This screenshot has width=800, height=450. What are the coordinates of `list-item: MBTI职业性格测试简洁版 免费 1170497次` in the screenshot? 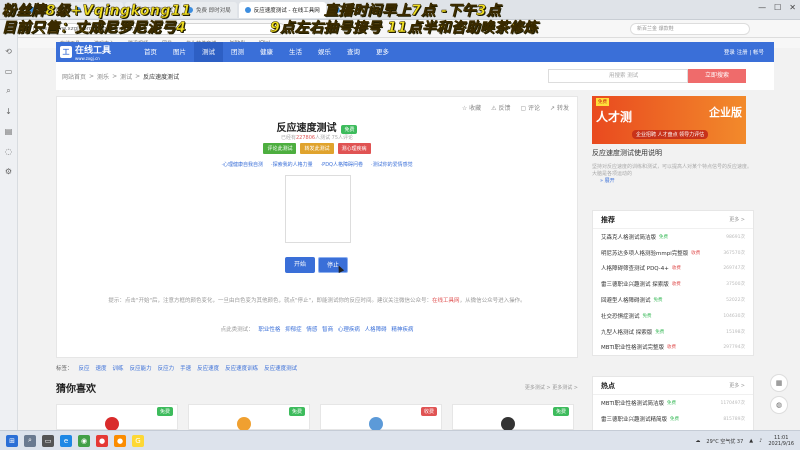 It's located at (673, 403).